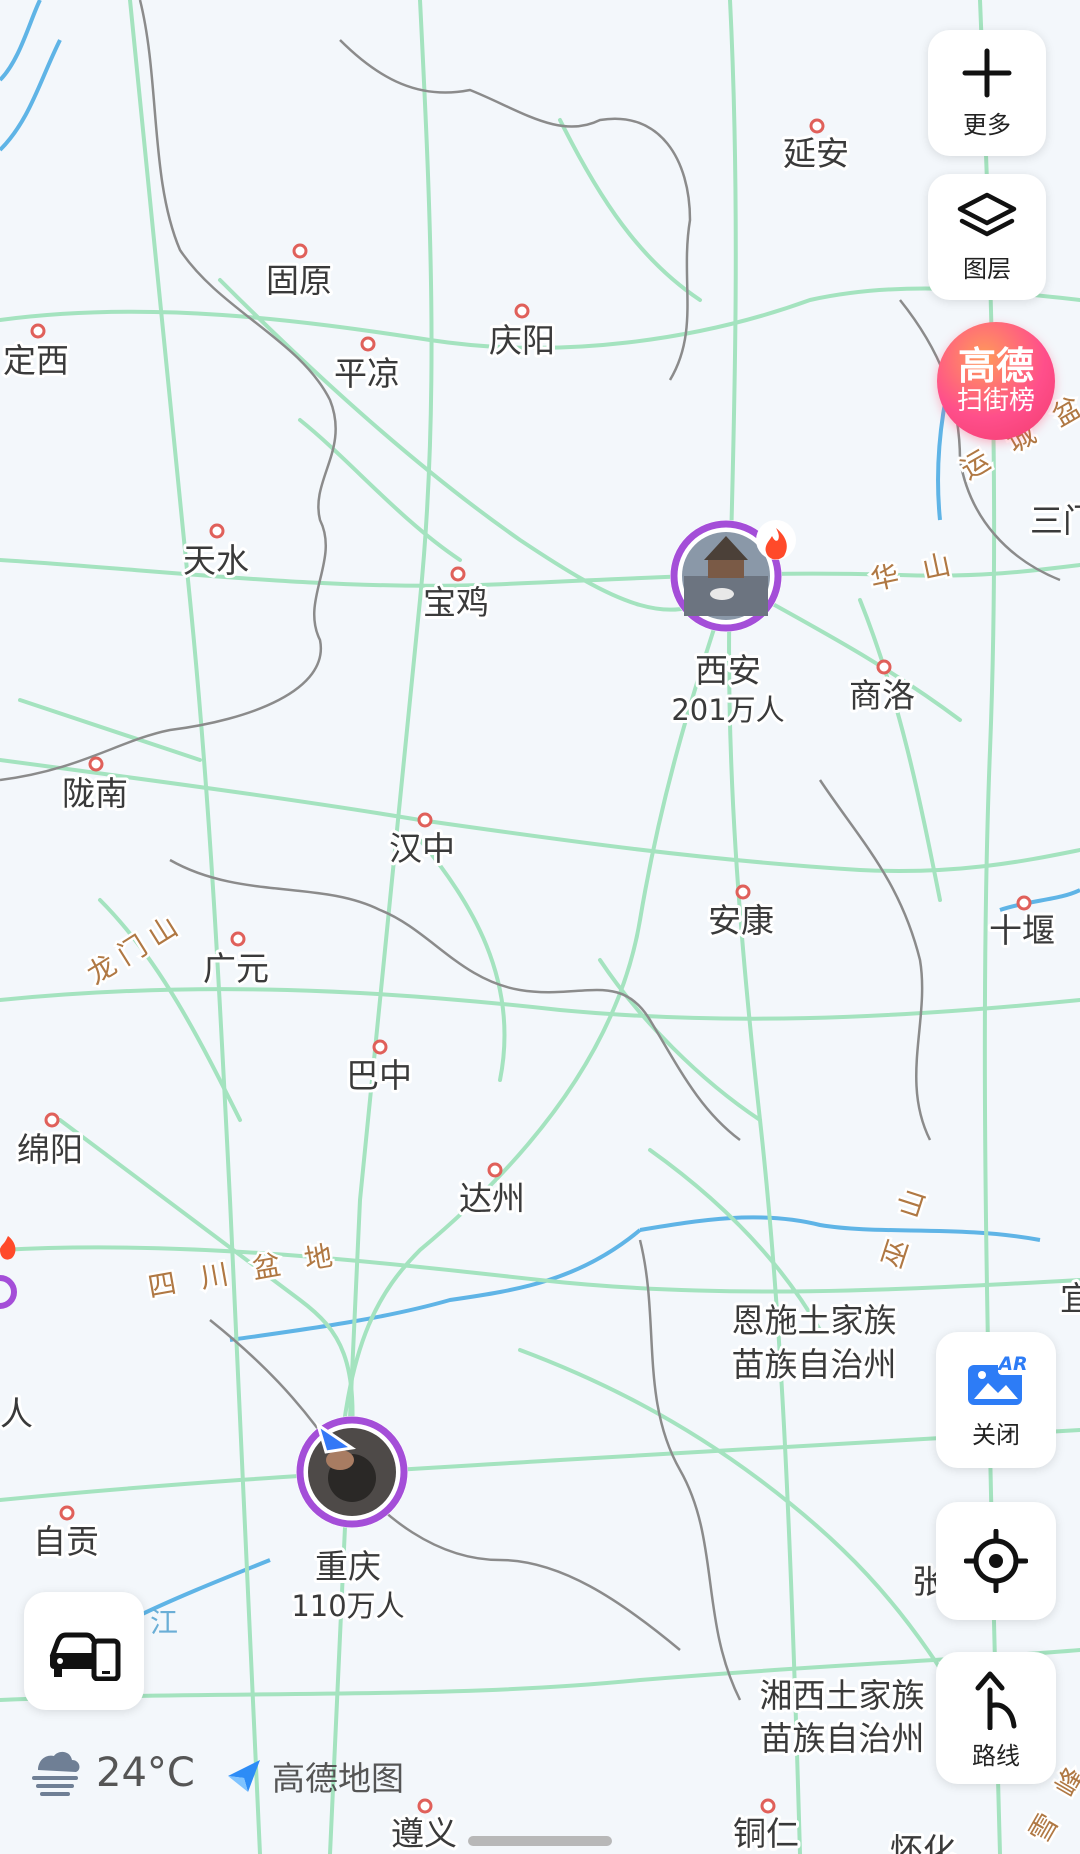  I want to click on route-button: 路线, so click(996, 1718).